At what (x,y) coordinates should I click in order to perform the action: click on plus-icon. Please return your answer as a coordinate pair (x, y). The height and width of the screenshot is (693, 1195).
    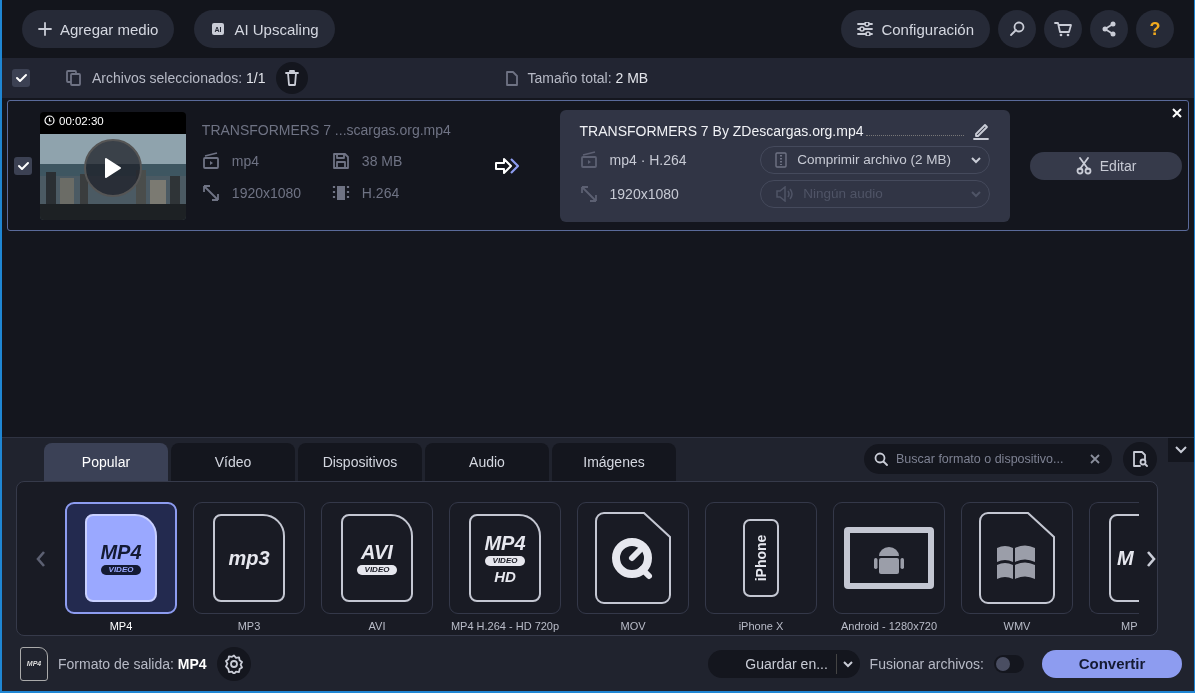
    Looking at the image, I should click on (45, 29).